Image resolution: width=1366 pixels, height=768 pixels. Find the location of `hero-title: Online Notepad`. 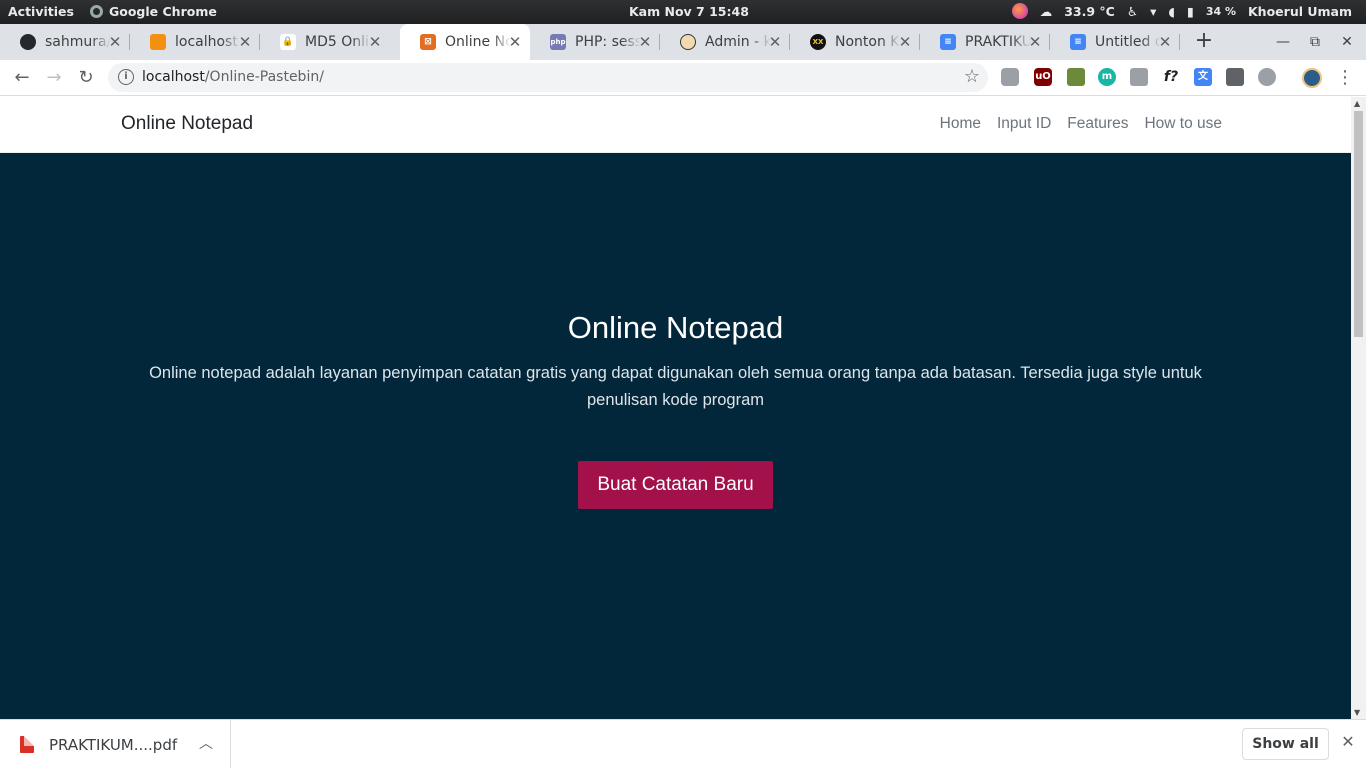

hero-title: Online Notepad is located at coordinates (675, 327).